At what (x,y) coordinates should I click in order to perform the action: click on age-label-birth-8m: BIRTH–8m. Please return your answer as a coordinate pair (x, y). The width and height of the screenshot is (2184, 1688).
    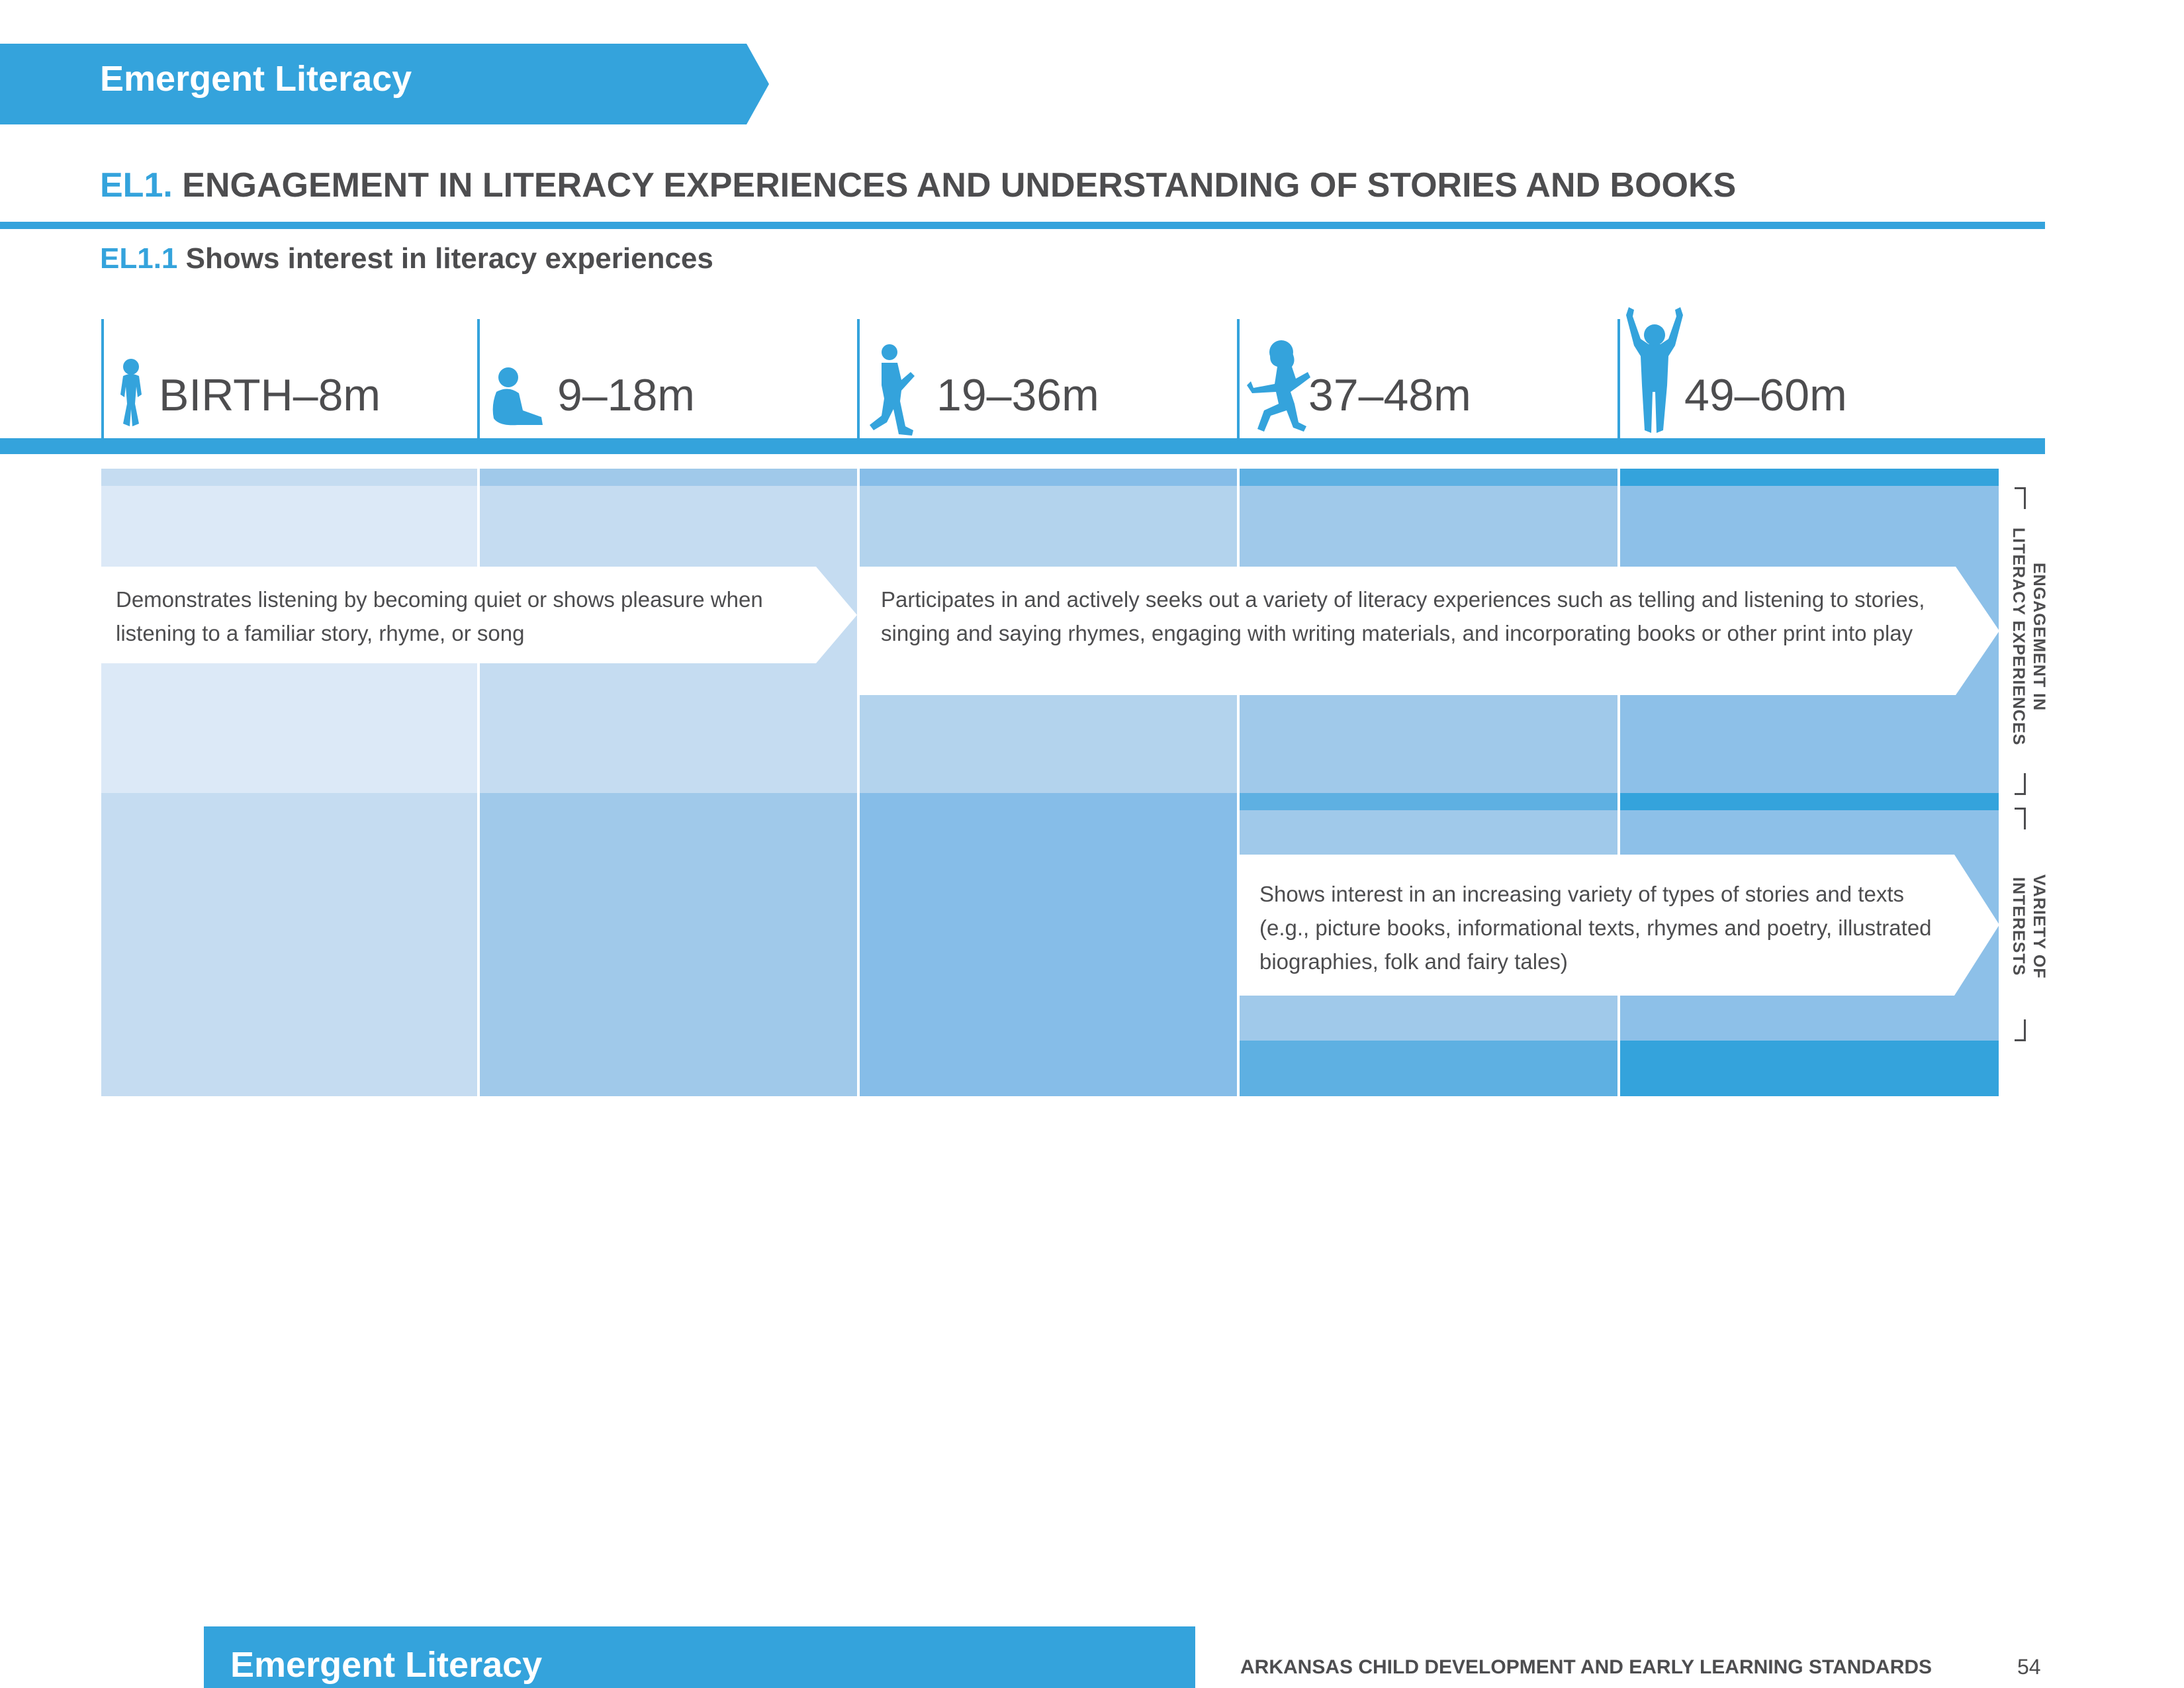
    Looking at the image, I should click on (270, 395).